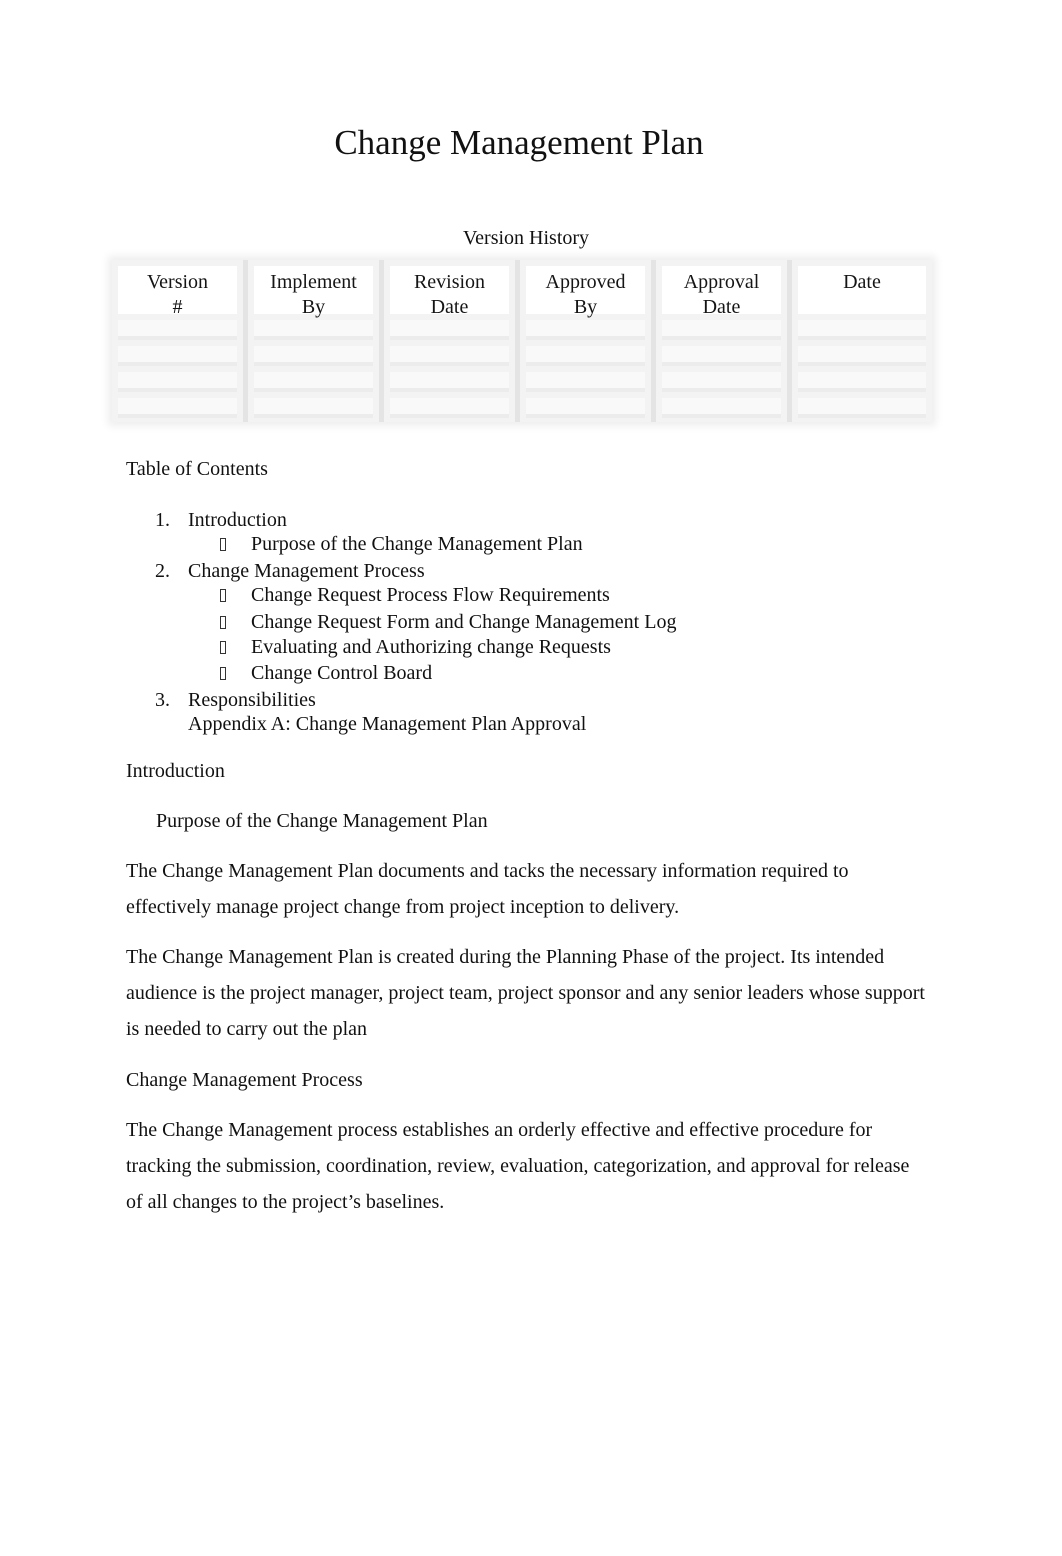 Image resolution: width=1062 pixels, height=1556 pixels. Describe the element at coordinates (519, 142) in the screenshot. I see `document-title: Change Management Plan` at that location.